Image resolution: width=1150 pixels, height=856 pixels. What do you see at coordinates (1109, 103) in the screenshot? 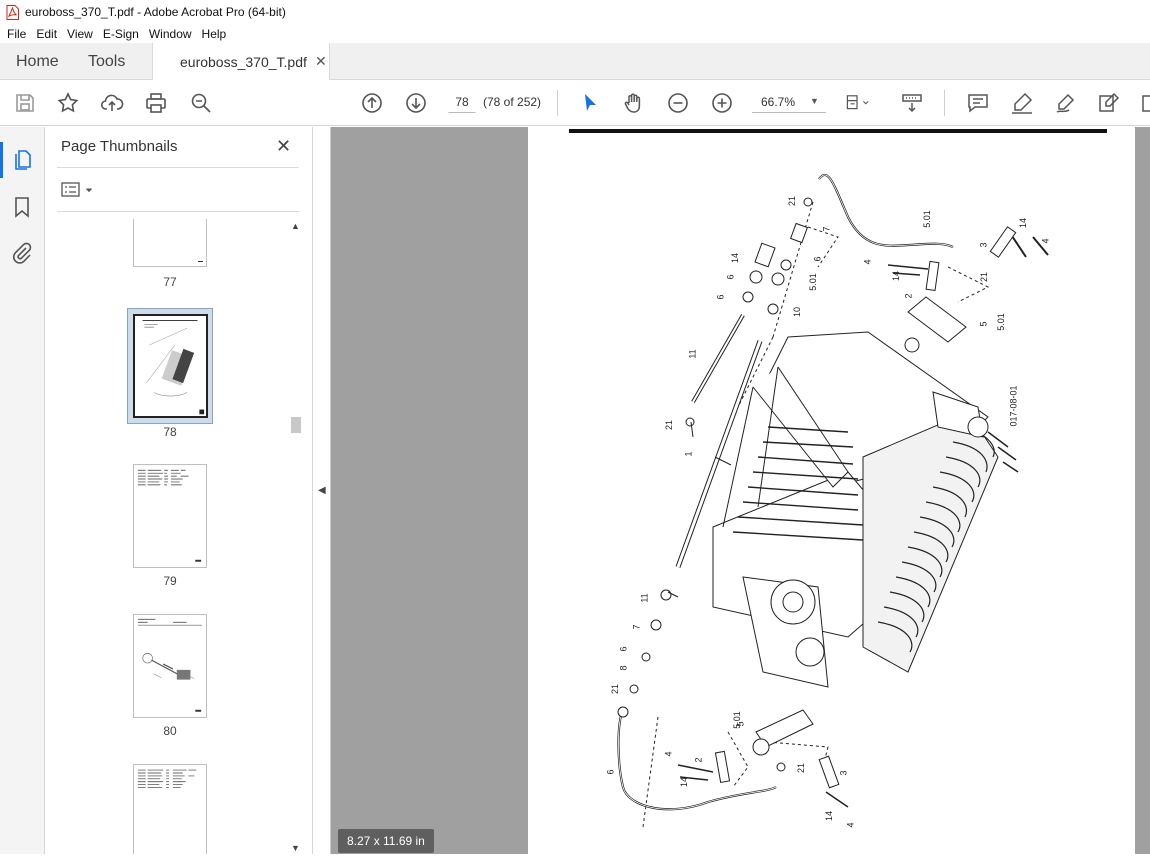
I see `edit-pdf-icon` at bounding box center [1109, 103].